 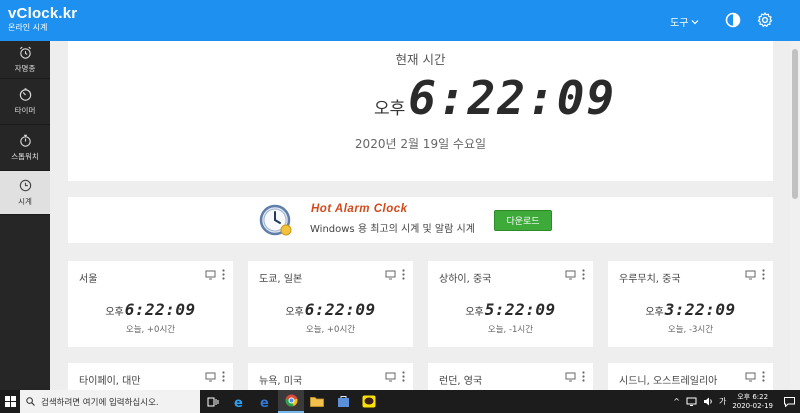 What do you see at coordinates (691, 401) in the screenshot?
I see `network-icon` at bounding box center [691, 401].